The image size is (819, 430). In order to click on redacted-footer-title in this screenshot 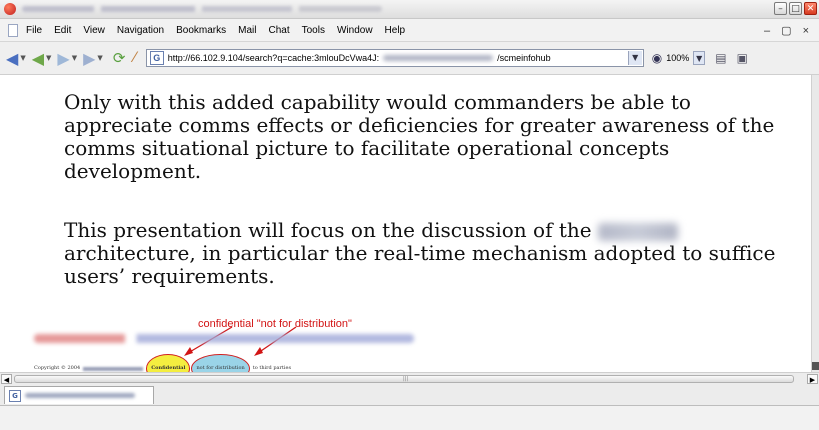, I will do `click(224, 338)`.